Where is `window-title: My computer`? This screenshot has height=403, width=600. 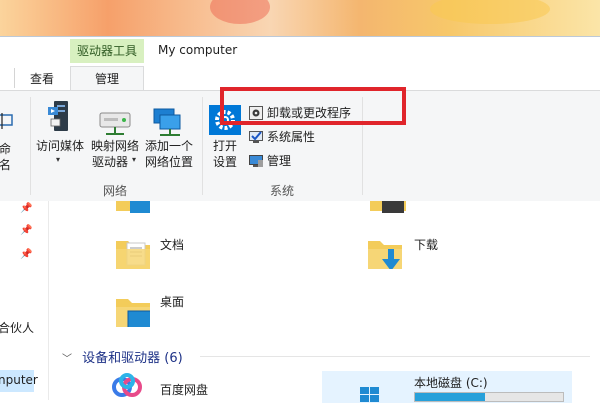
window-title: My computer is located at coordinates (198, 50).